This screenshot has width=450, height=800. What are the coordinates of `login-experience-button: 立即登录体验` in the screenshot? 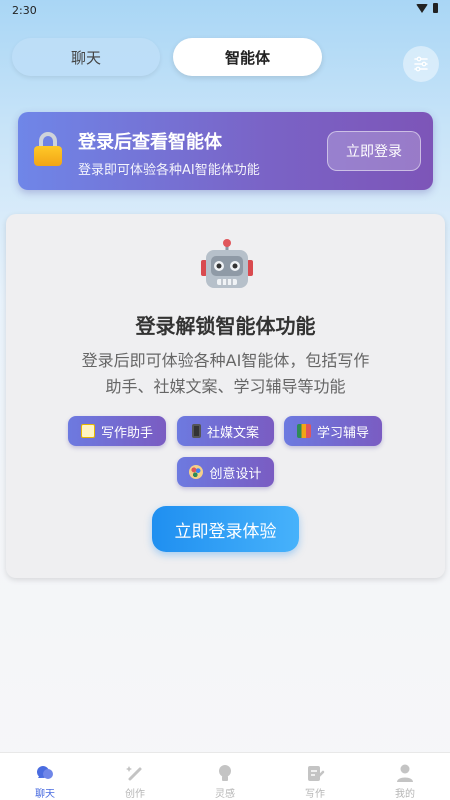 It's located at (225, 529).